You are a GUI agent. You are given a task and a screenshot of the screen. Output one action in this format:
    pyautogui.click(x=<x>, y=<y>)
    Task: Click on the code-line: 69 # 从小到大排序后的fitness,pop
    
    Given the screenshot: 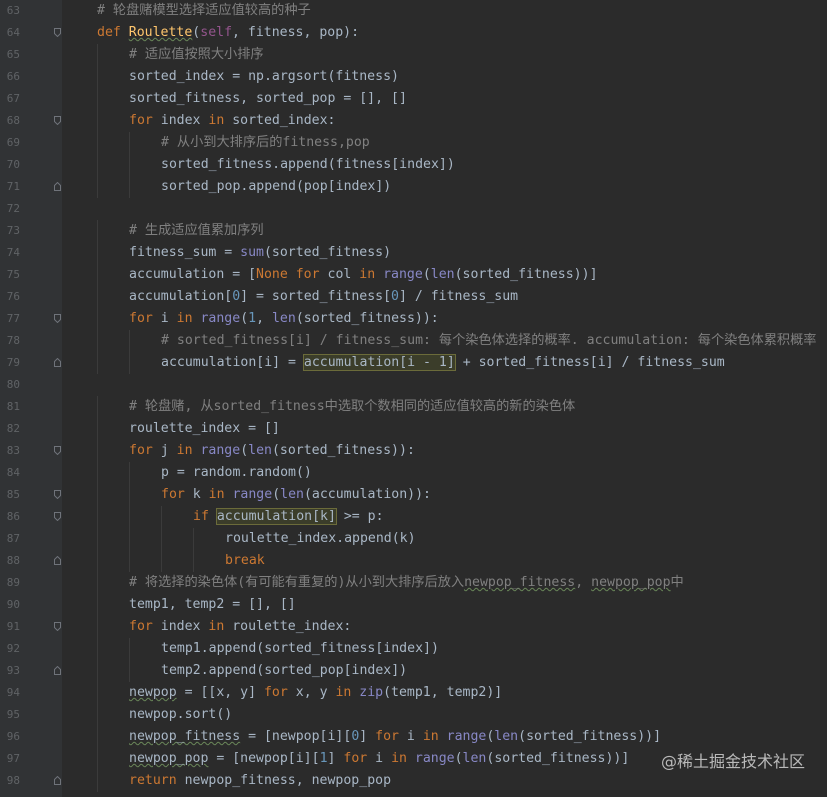 What is the action you would take?
    pyautogui.click(x=413, y=143)
    